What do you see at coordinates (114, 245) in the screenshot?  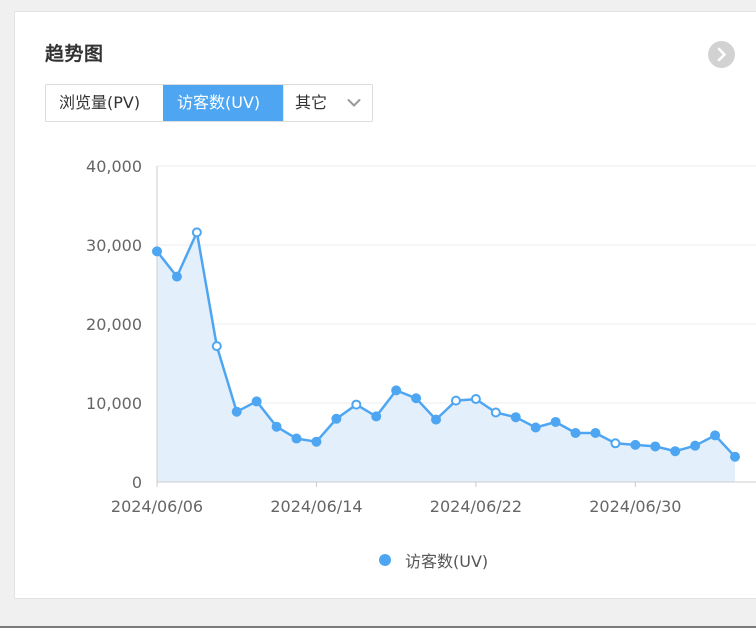 I see `y-tick-label: 30,000` at bounding box center [114, 245].